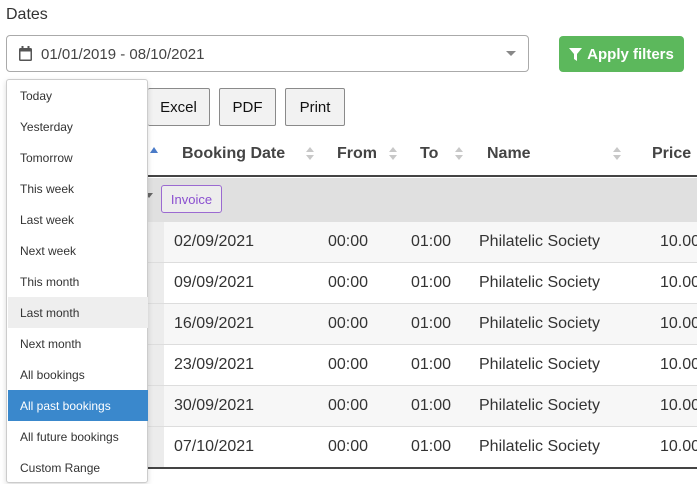  Describe the element at coordinates (315, 107) in the screenshot. I see `print-button: Print` at that location.